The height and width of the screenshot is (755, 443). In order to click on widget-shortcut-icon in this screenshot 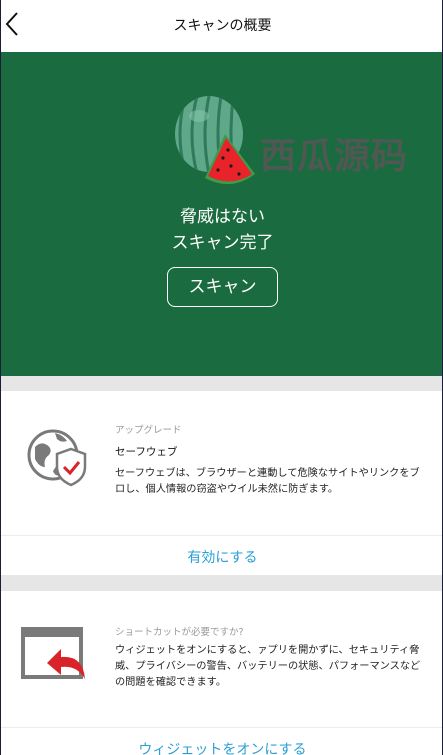, I will do `click(53, 653)`.